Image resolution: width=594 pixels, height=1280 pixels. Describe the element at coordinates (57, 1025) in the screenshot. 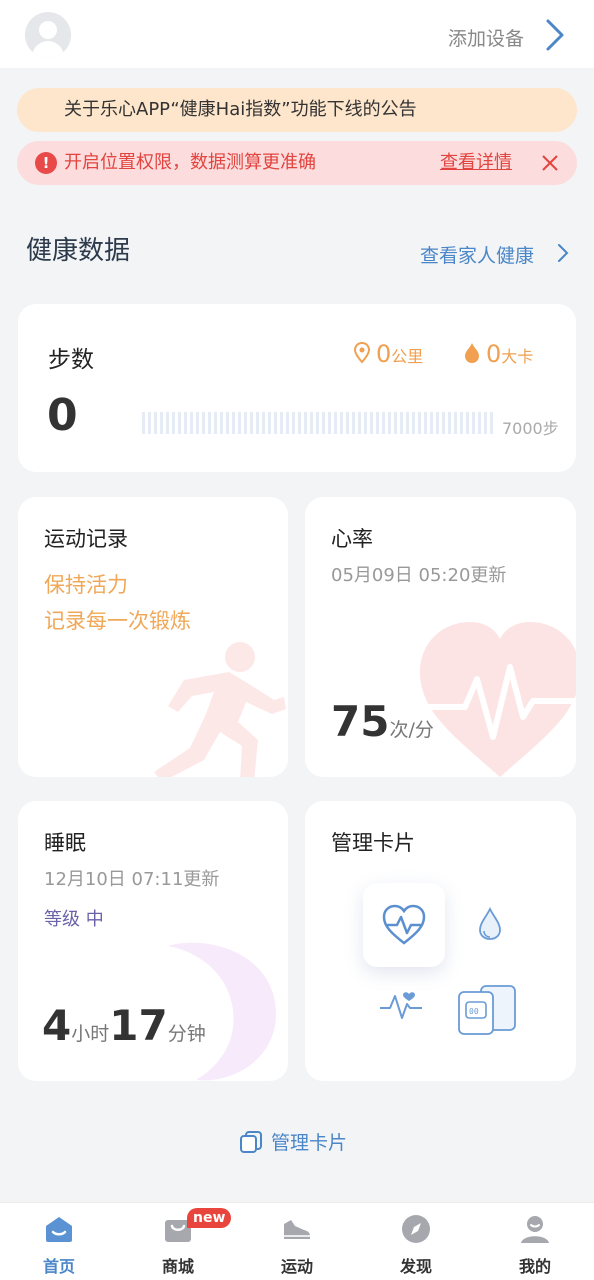

I see `sleep-hours: 4` at that location.